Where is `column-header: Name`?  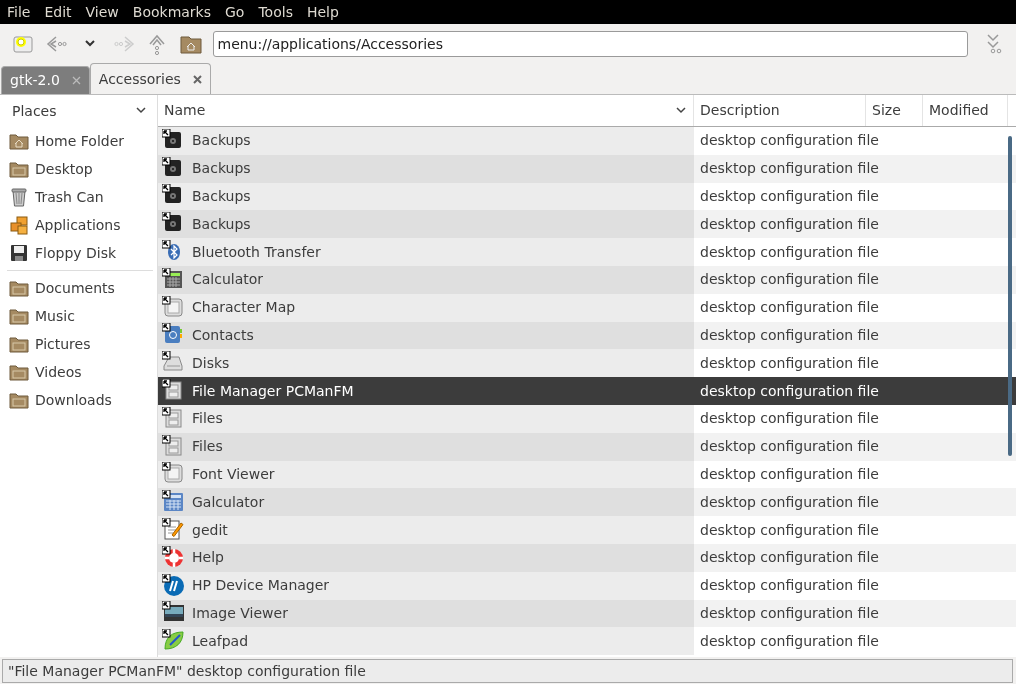
column-header: Name is located at coordinates (426, 110).